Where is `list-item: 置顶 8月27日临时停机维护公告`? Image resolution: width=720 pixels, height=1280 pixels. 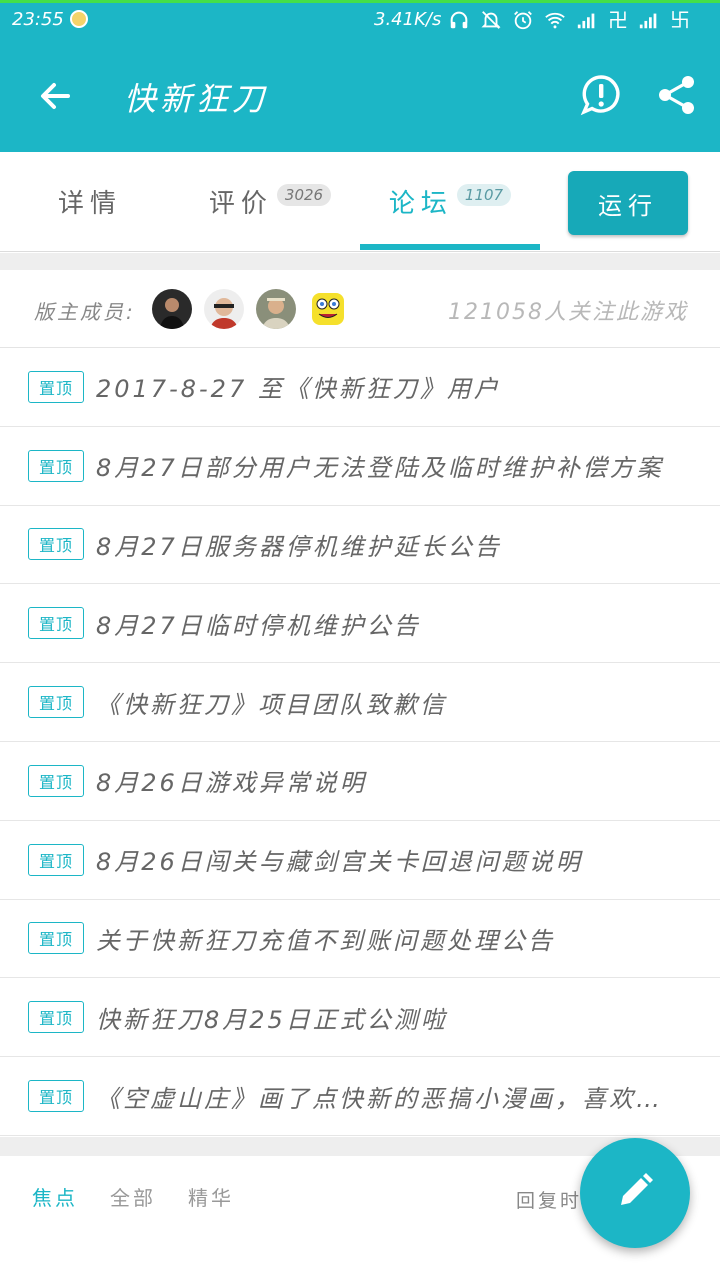
list-item: 置顶 8月27日临时停机维护公告 is located at coordinates (360, 624).